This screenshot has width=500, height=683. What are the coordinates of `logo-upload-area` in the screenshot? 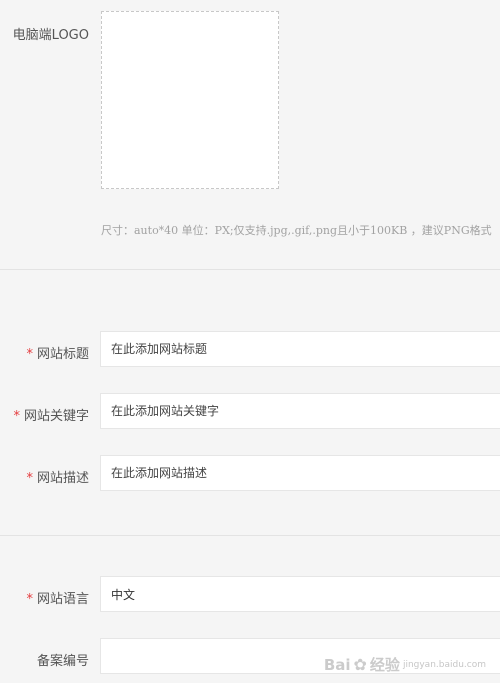 It's located at (190, 100).